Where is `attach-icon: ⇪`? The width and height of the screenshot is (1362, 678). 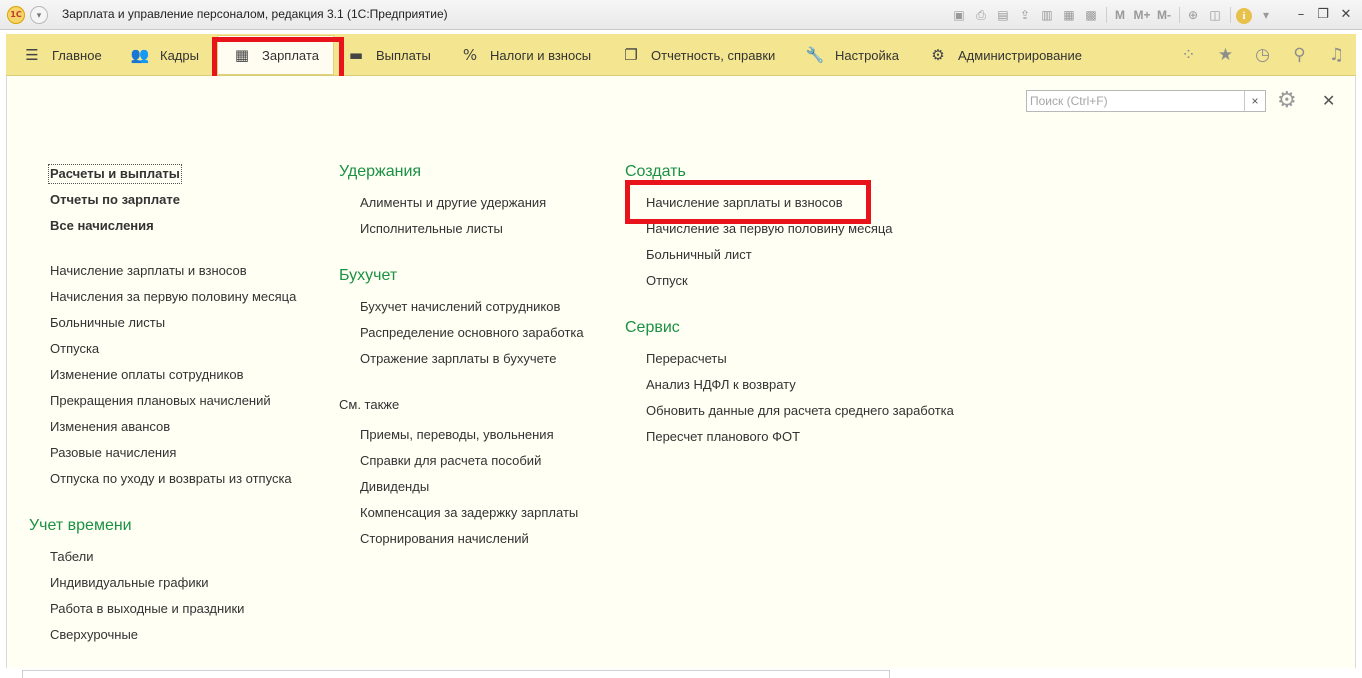
attach-icon: ⇪ is located at coordinates (1025, 15).